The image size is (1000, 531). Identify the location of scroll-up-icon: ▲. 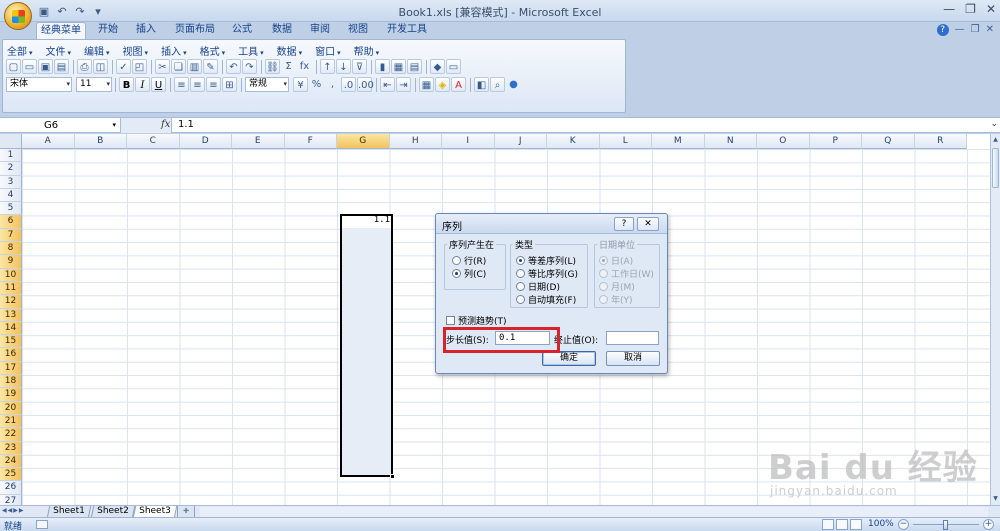
(995, 140).